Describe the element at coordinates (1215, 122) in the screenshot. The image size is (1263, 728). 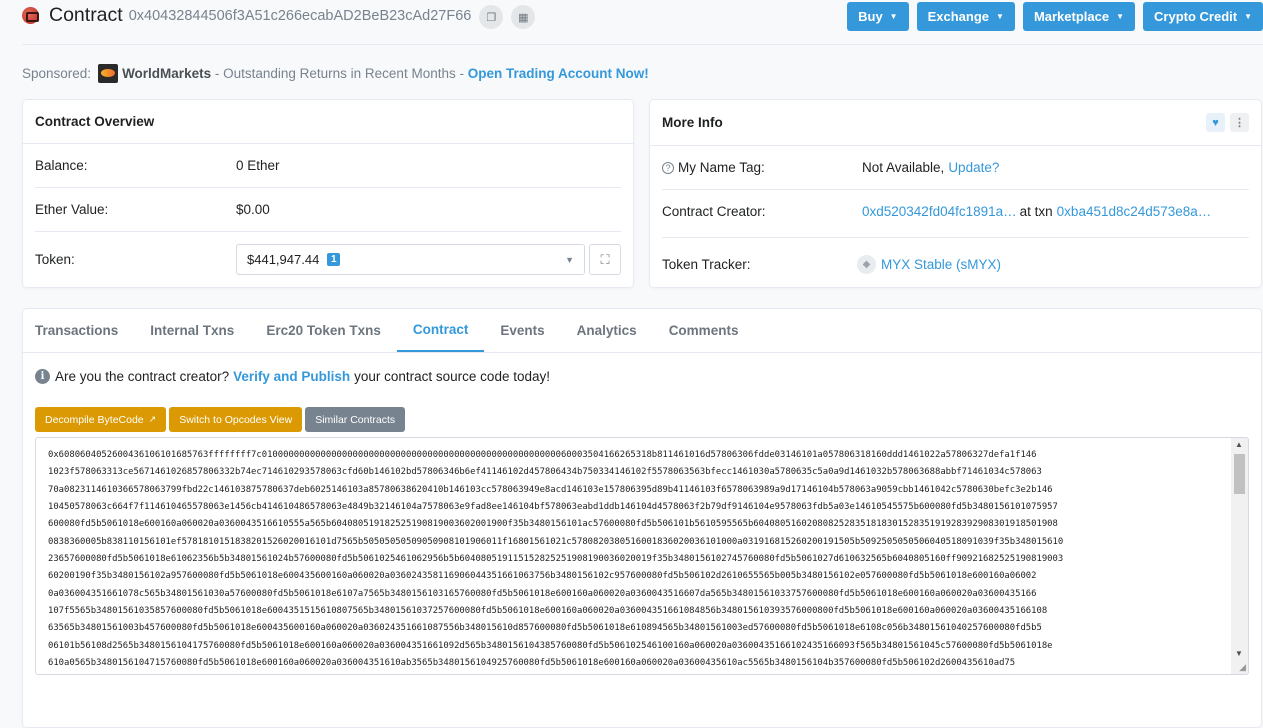
I see `heart-icon: ♥` at that location.